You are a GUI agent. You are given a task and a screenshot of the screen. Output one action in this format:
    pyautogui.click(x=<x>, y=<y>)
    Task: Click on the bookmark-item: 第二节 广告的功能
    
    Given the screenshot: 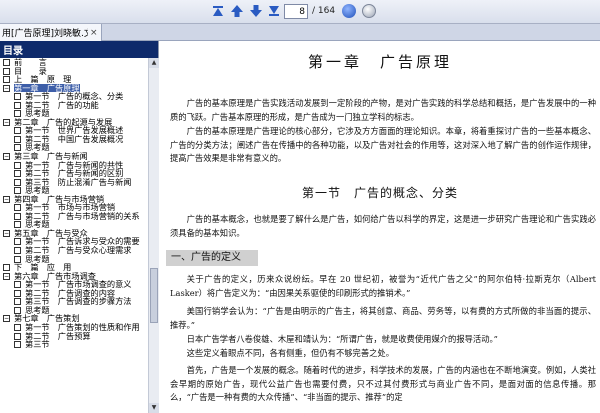 What is the action you would take?
    pyautogui.click(x=74, y=105)
    